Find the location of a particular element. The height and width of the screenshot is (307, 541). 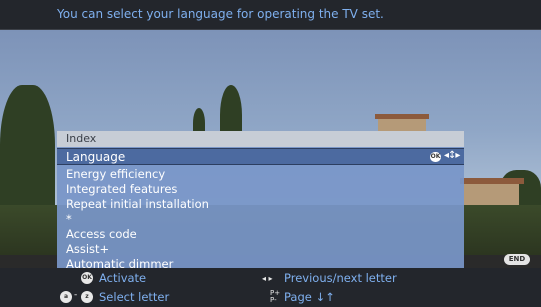

roof-left is located at coordinates (402, 116).